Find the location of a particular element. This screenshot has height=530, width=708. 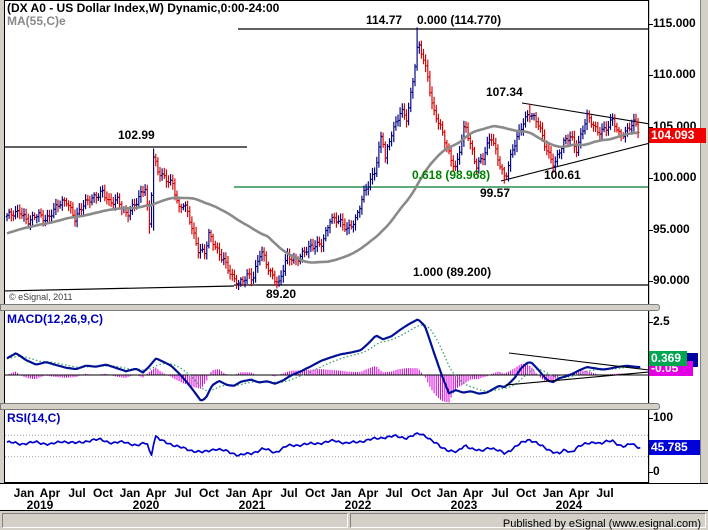

price-badge: 104.093 is located at coordinates (677, 135).